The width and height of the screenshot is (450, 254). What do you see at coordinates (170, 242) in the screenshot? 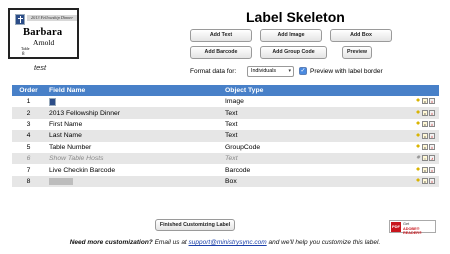
I see `footer-text-before: Email us at` at bounding box center [170, 242].